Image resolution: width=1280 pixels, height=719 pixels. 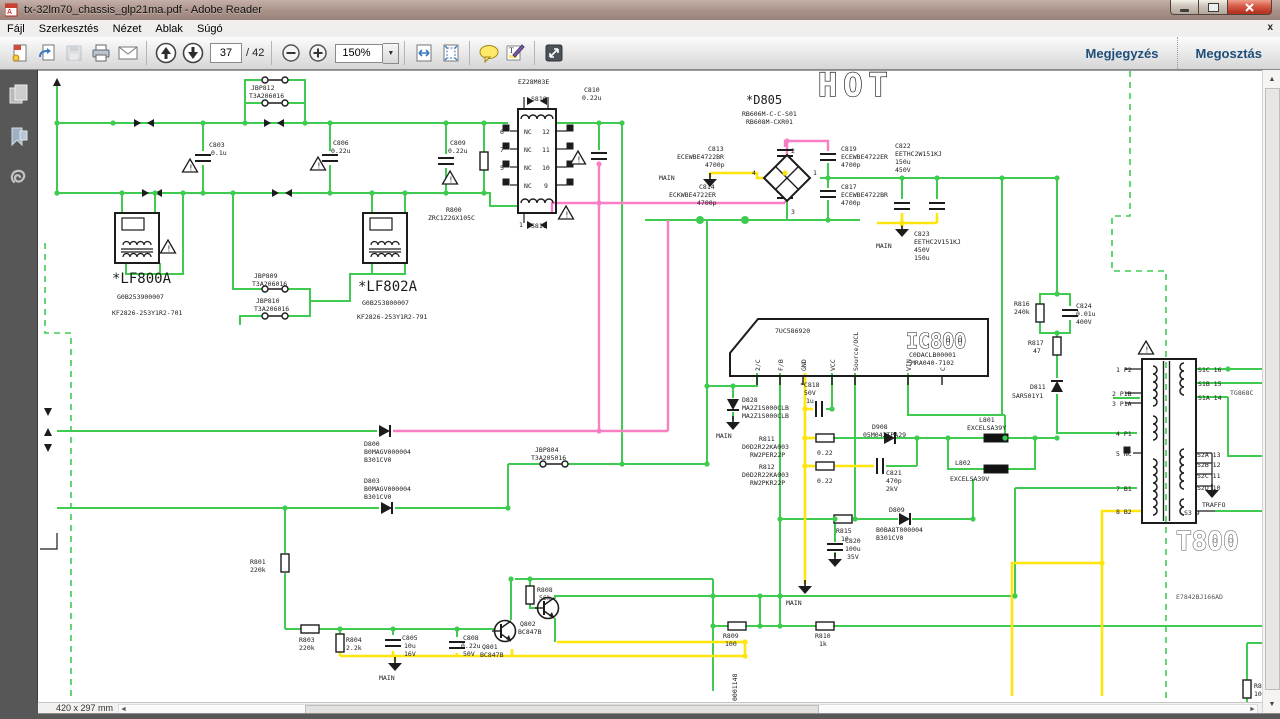 I want to click on svg-text: 50V, so click(x=469, y=654).